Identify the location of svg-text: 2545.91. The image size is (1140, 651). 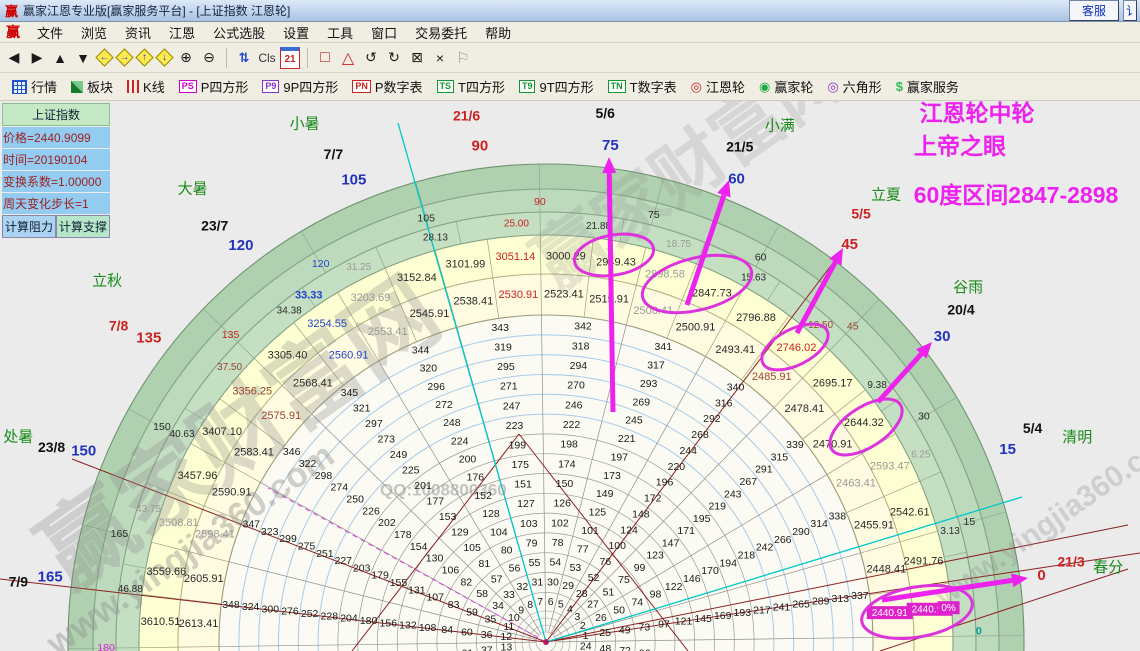
(430, 314).